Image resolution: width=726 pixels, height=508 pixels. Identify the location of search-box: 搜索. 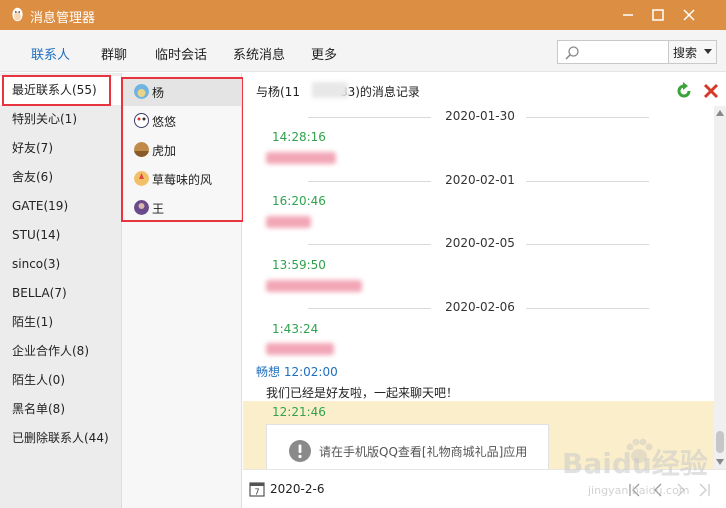
(637, 52).